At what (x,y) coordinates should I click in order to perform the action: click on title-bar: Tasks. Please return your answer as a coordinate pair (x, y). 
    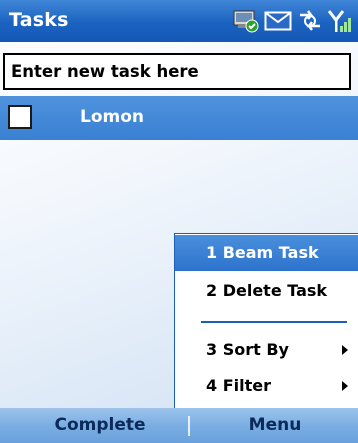
    Looking at the image, I should click on (179, 21).